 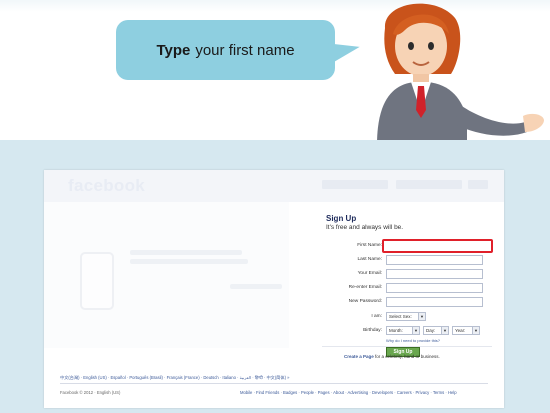 I want to click on gender-select: Select Sex: ▼, so click(x=406, y=316).